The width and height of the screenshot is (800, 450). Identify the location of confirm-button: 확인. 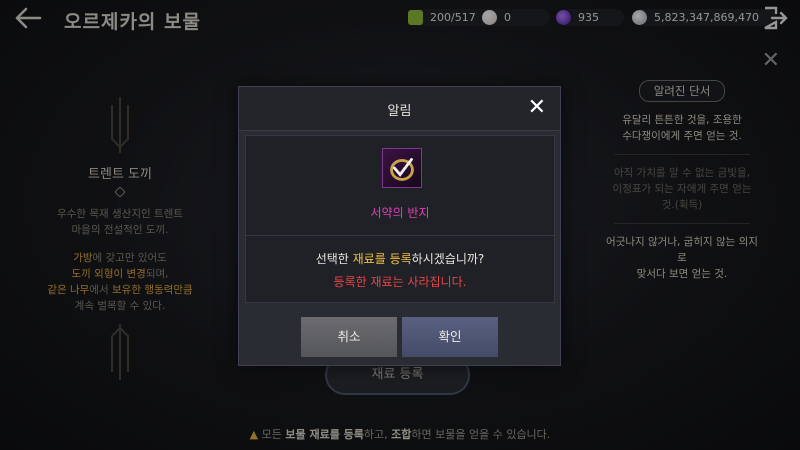
(450, 337).